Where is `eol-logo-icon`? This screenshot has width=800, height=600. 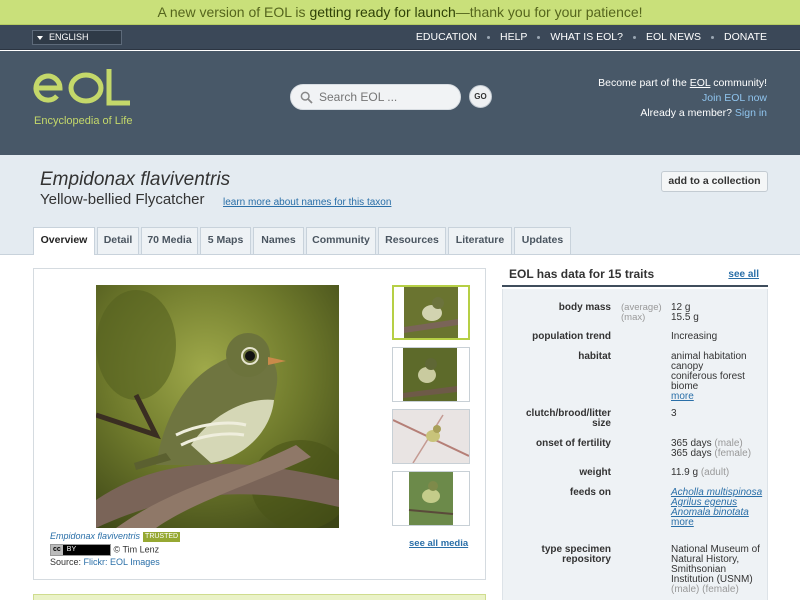
eol-logo-icon is located at coordinates (81, 87).